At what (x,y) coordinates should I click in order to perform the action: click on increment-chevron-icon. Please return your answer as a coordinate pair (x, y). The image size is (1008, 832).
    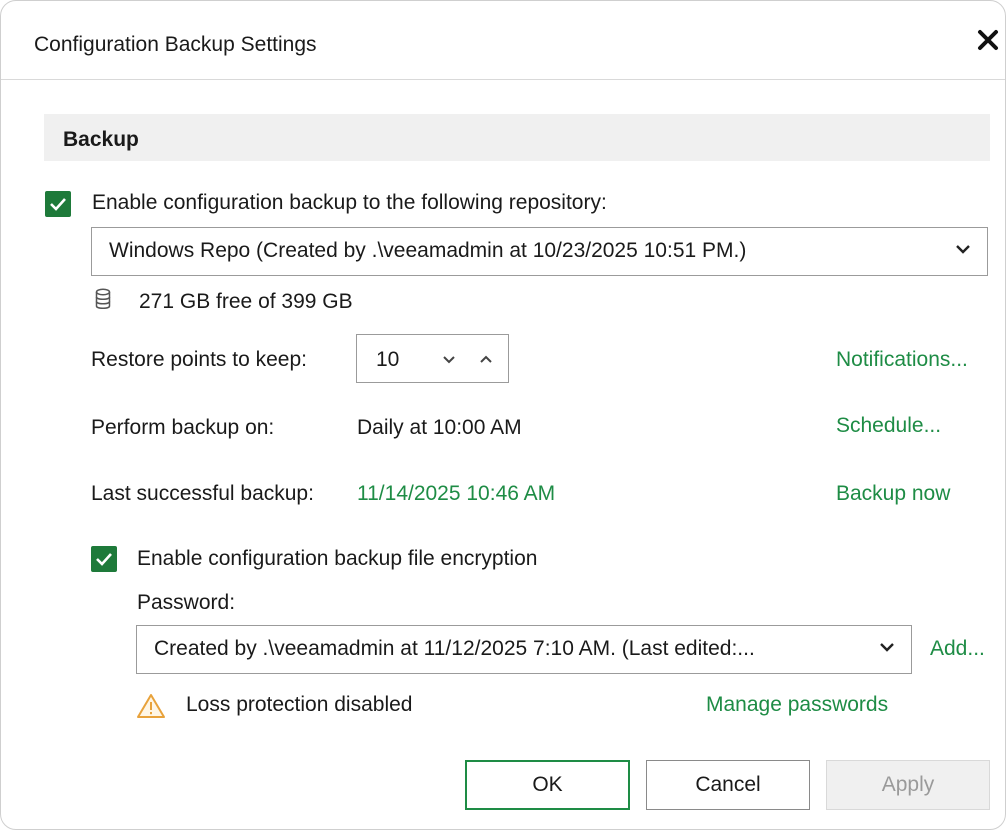
    Looking at the image, I should click on (486, 359).